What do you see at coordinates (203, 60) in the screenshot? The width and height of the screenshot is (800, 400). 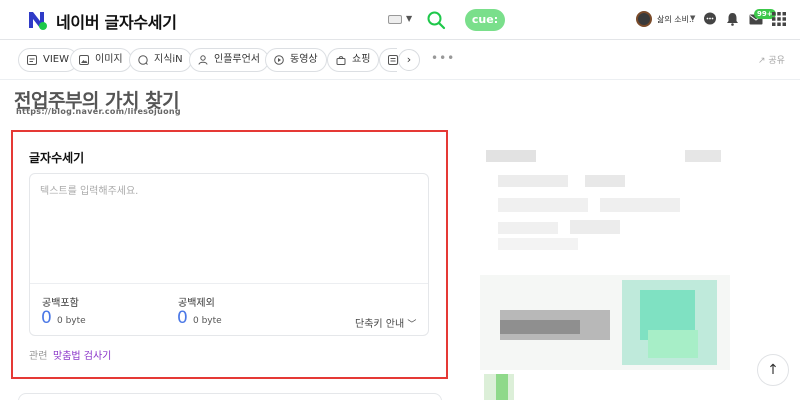 I see `person-icon` at bounding box center [203, 60].